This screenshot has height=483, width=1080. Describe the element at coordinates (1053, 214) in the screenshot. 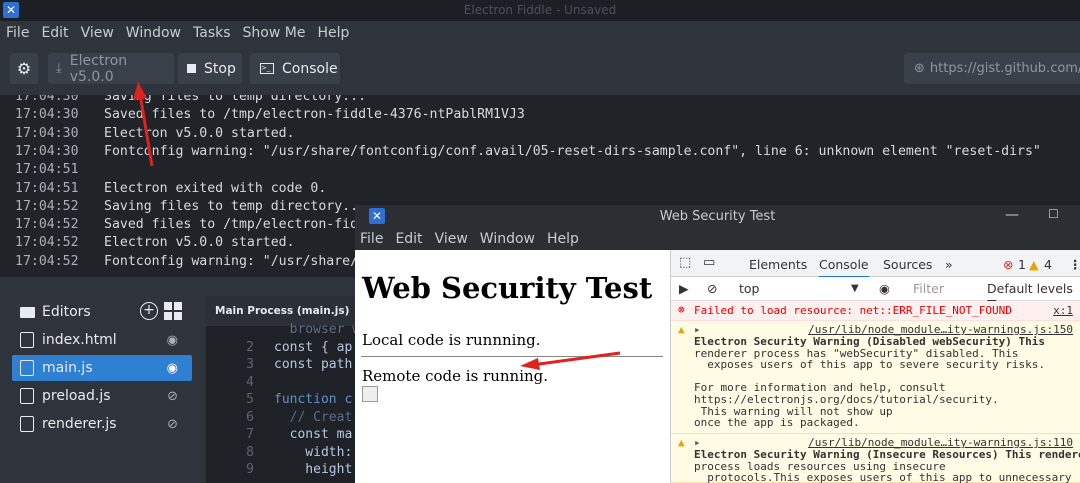

I see `maximize-icon: ☐` at that location.